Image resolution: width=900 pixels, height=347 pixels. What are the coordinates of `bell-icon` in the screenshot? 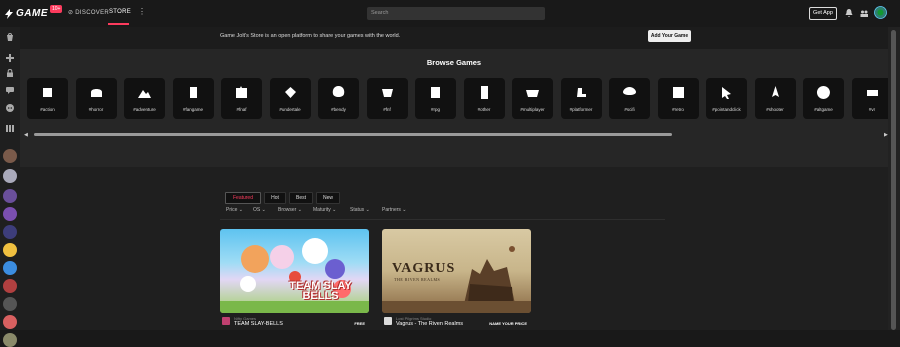 It's located at (849, 13).